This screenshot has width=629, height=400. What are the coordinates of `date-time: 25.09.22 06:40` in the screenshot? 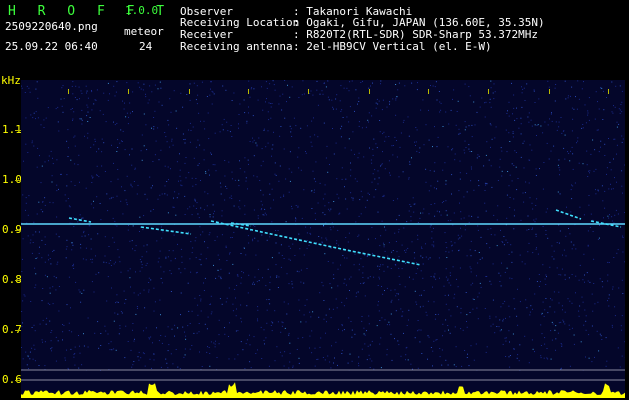 It's located at (51, 46).